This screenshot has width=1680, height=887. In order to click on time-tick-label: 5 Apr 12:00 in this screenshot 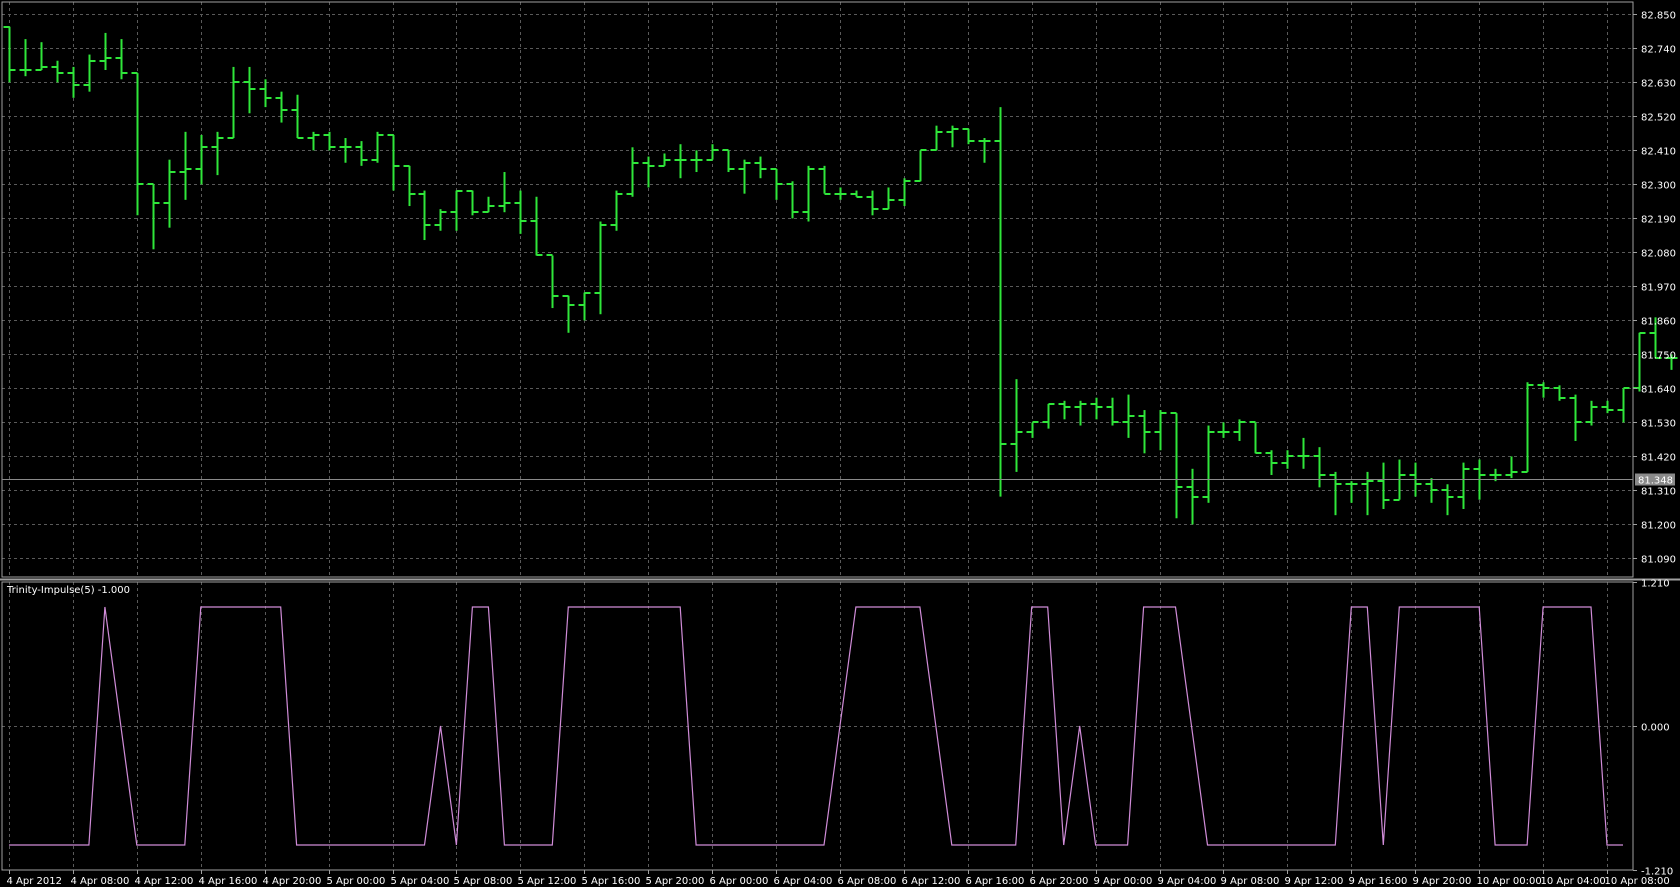, I will do `click(547, 881)`.